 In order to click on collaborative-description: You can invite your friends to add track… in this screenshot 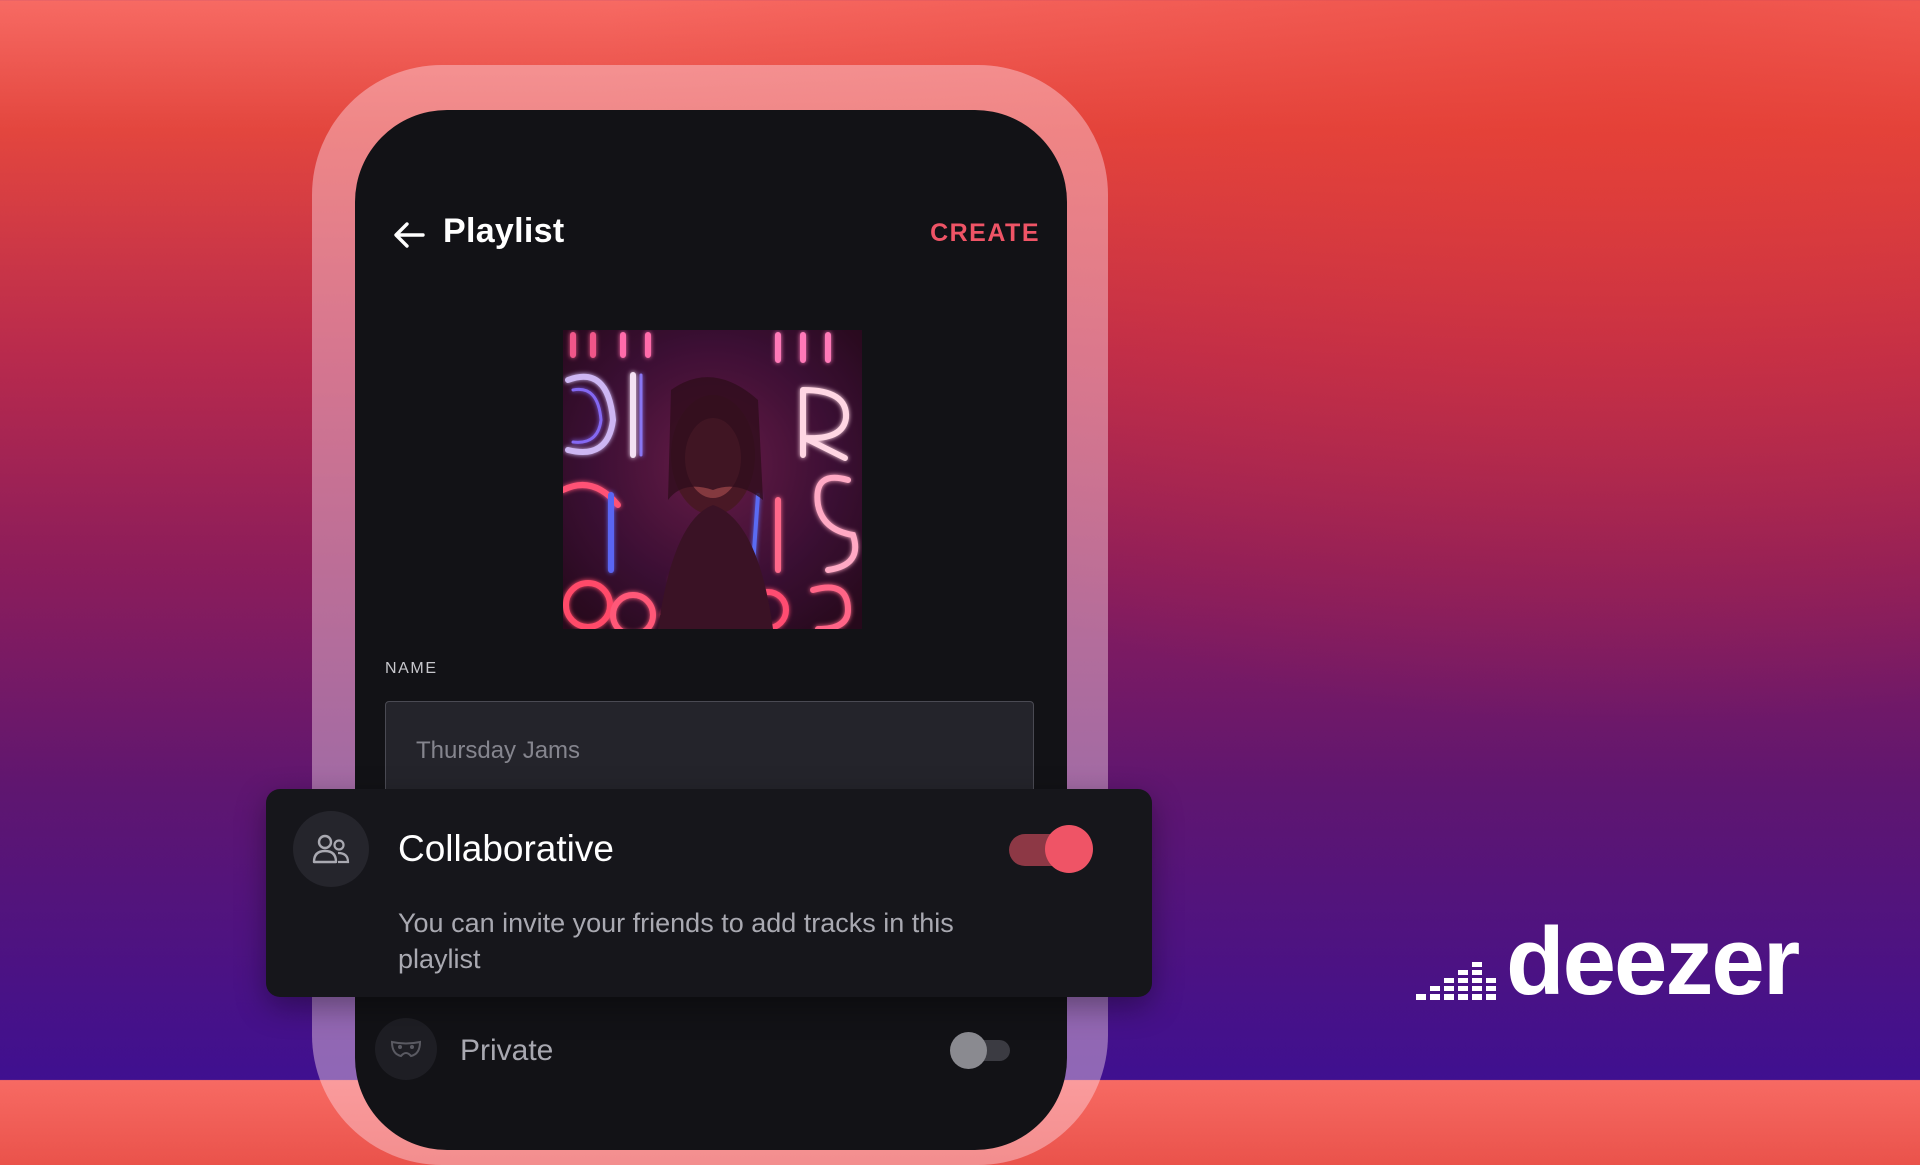, I will do `click(676, 941)`.